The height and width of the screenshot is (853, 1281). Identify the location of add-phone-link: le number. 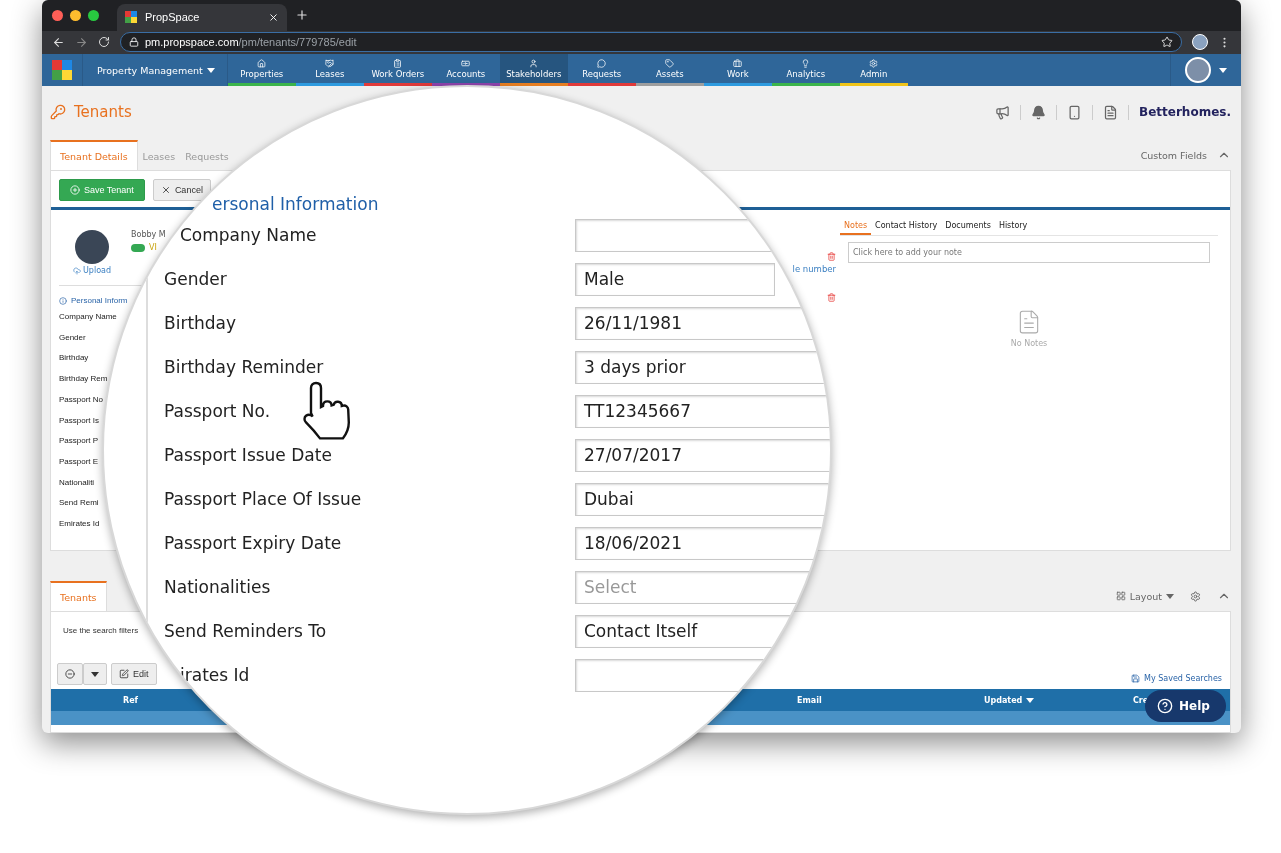
(814, 269).